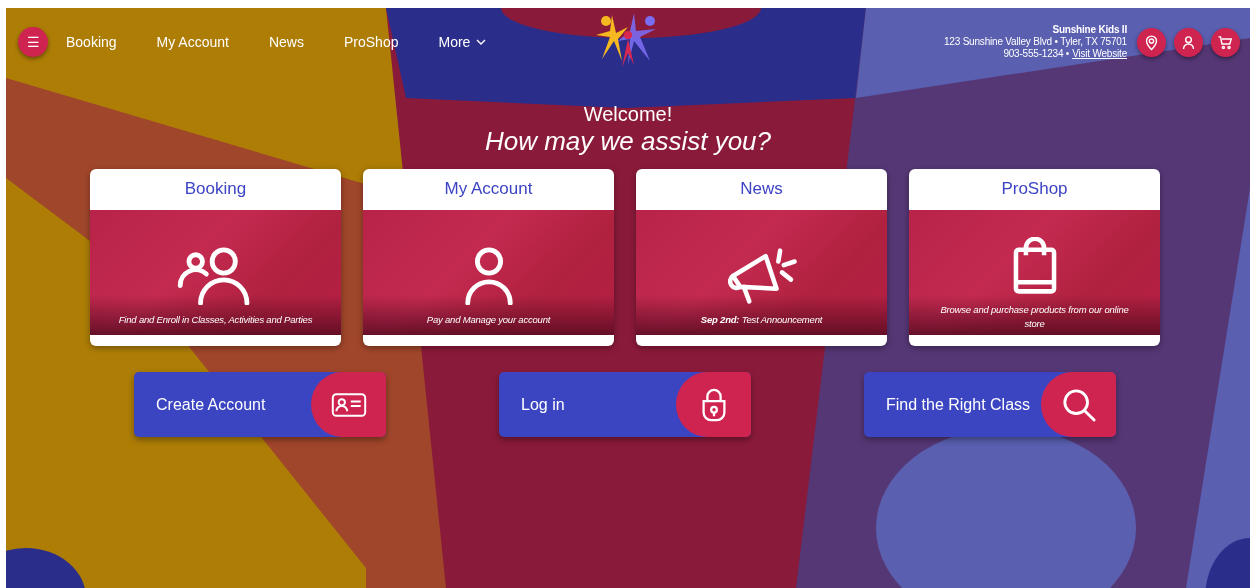  I want to click on nav-link: Booking, so click(91, 42).